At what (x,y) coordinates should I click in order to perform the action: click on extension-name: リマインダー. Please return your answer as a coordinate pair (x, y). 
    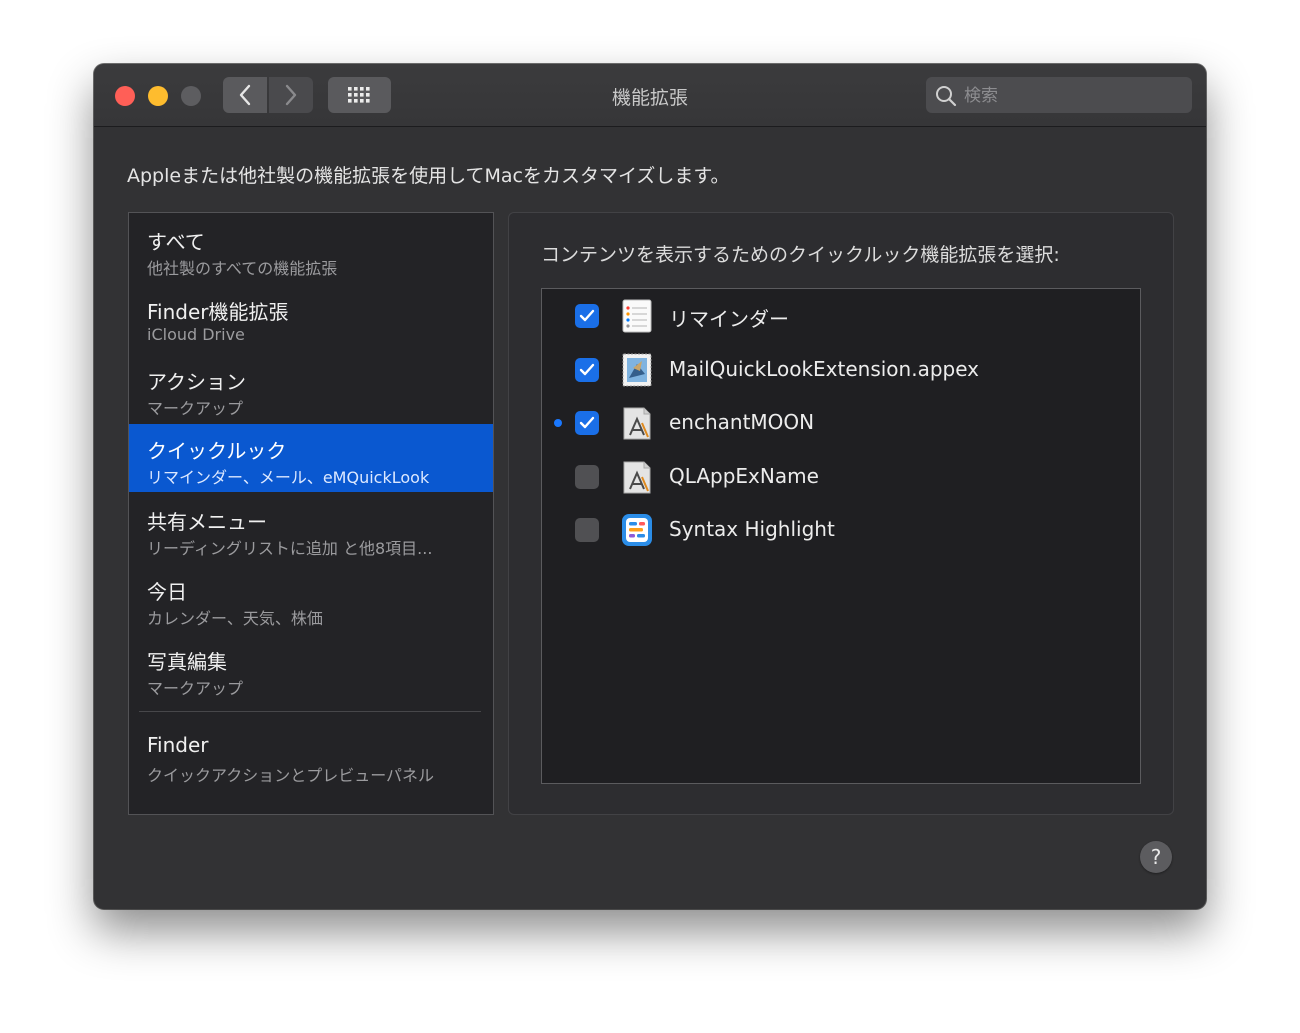
    Looking at the image, I should click on (729, 319).